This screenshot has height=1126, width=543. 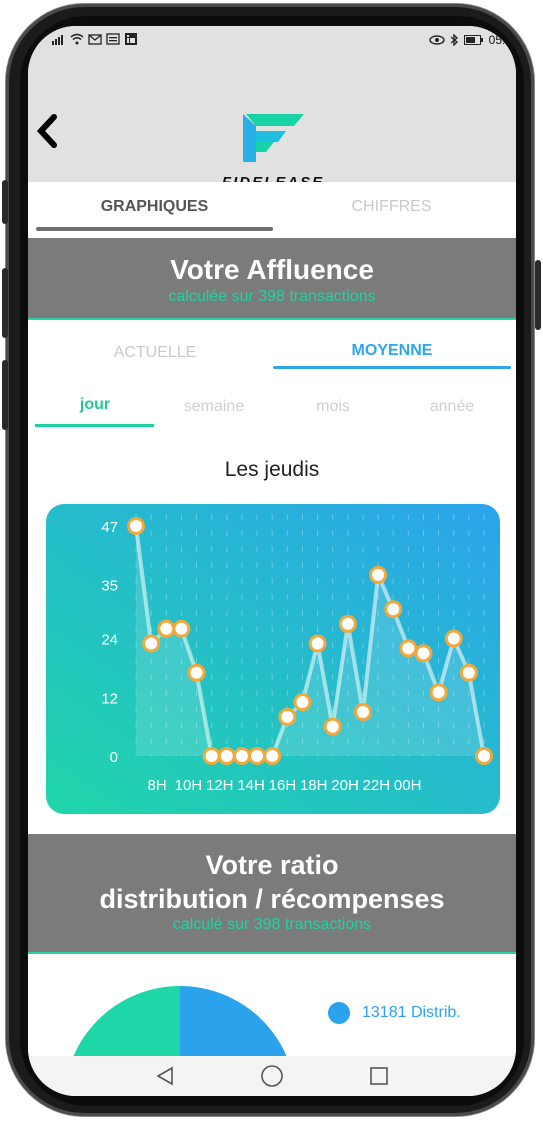 What do you see at coordinates (272, 865) in the screenshot?
I see `ratio-title-line1: Votre ratio` at bounding box center [272, 865].